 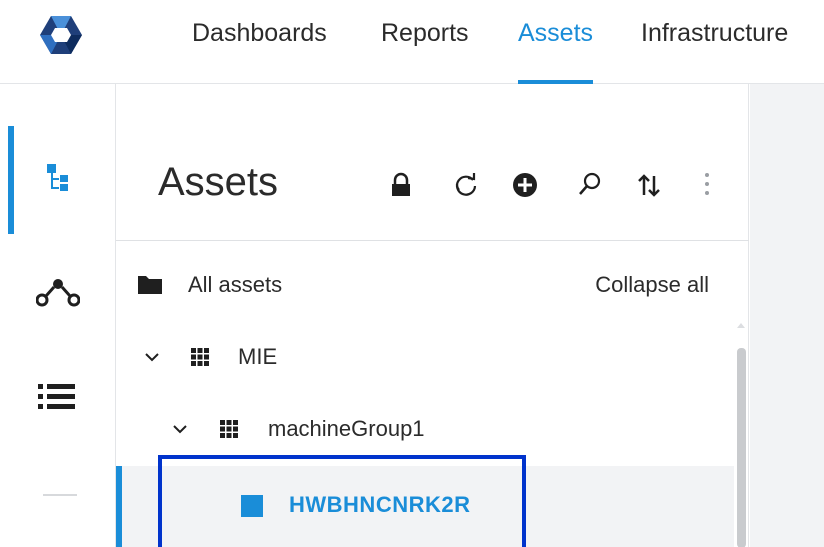 I want to click on refresh-button, so click(x=466, y=185).